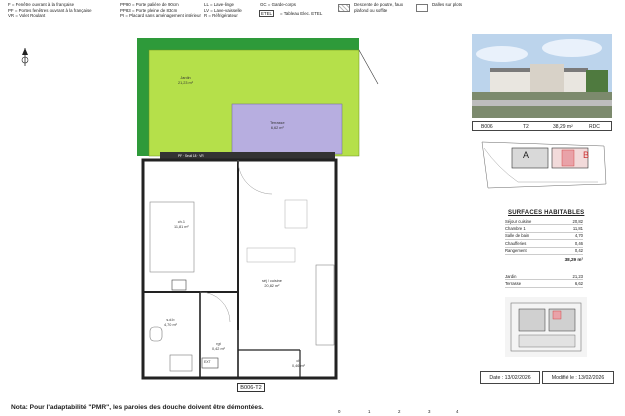 The height and width of the screenshot is (416, 625). Describe the element at coordinates (298, 363) in the screenshot. I see `ch-small-label: ch 0,46 m²` at that location.